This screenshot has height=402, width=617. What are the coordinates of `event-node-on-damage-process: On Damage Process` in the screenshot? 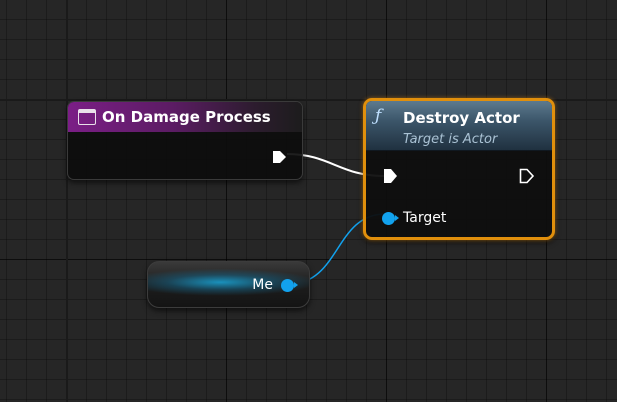 It's located at (185, 140).